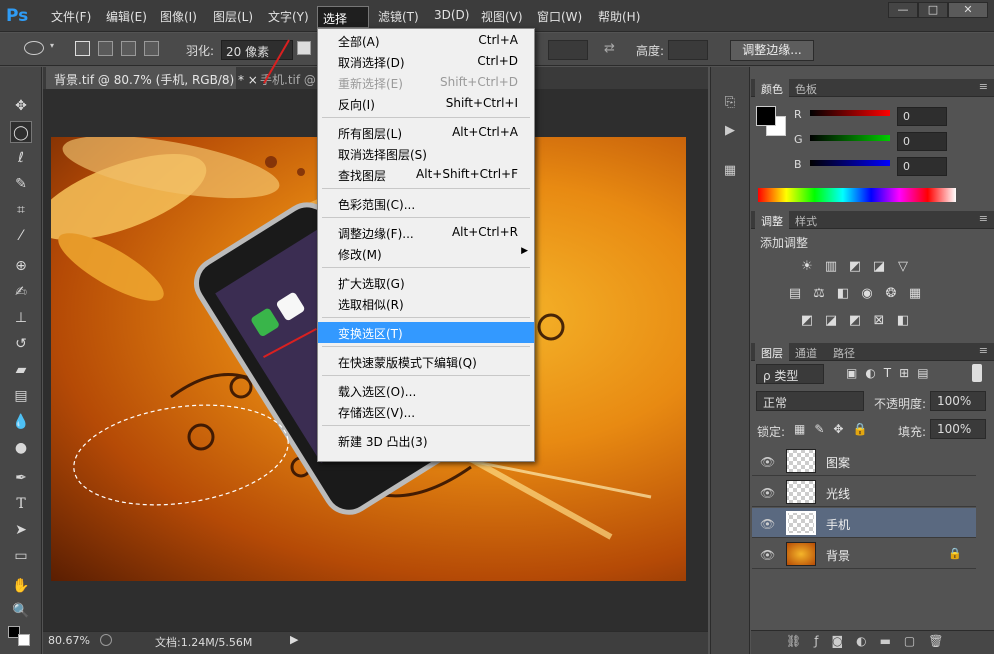 The image size is (994, 654). Describe the element at coordinates (772, 88) in the screenshot. I see `tab-color: 颜色` at that location.